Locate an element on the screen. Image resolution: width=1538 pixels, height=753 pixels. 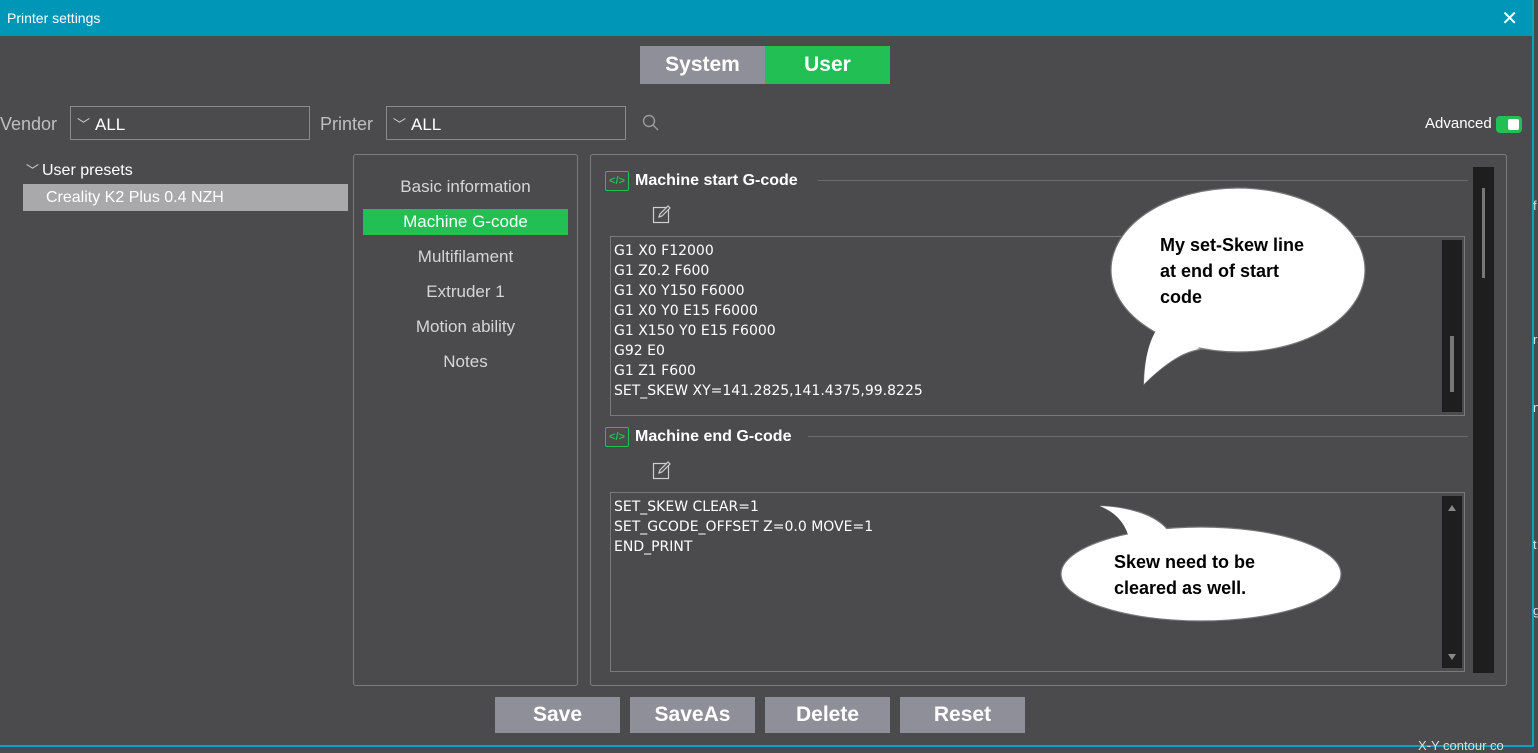
callout-line: My set-Skew line is located at coordinates (1232, 245).